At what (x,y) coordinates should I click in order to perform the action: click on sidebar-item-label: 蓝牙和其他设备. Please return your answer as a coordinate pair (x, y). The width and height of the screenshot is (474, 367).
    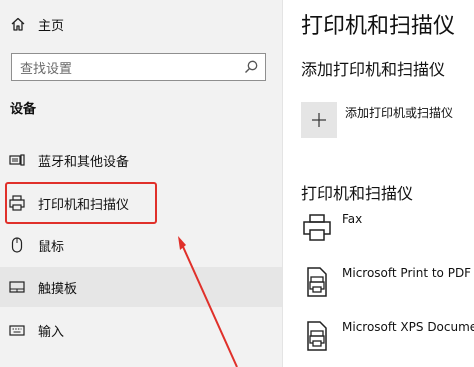
    Looking at the image, I should click on (84, 162).